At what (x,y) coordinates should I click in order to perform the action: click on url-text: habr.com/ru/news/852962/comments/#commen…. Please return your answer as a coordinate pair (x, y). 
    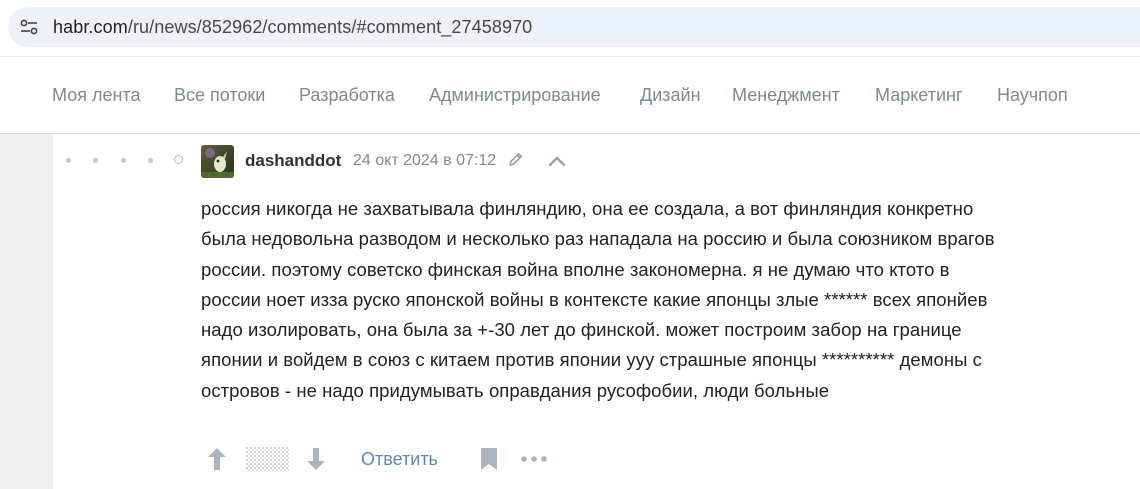
    Looking at the image, I should click on (292, 27).